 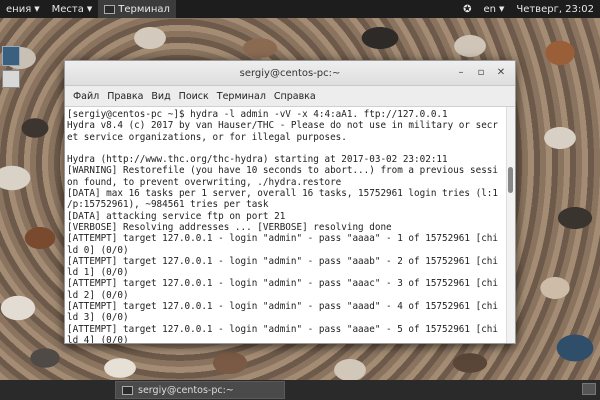 What do you see at coordinates (98, 250) in the screenshot?
I see `terminal-line: ld 0] (0/0)` at bounding box center [98, 250].